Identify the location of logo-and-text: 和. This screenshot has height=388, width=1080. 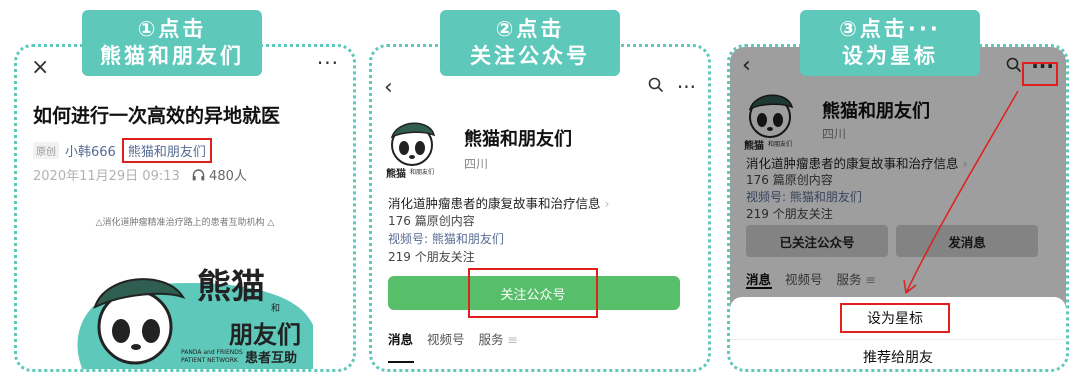
(276, 309).